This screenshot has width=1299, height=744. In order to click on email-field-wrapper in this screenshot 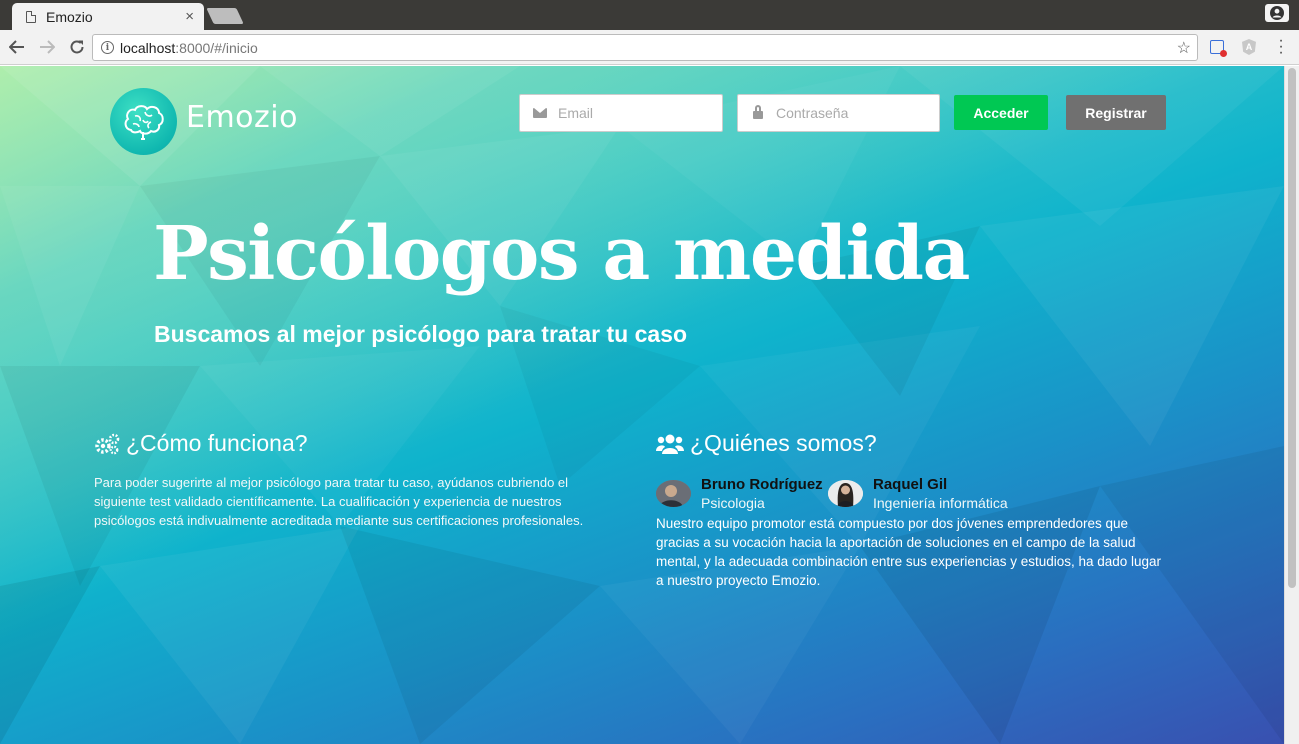, I will do `click(621, 113)`.